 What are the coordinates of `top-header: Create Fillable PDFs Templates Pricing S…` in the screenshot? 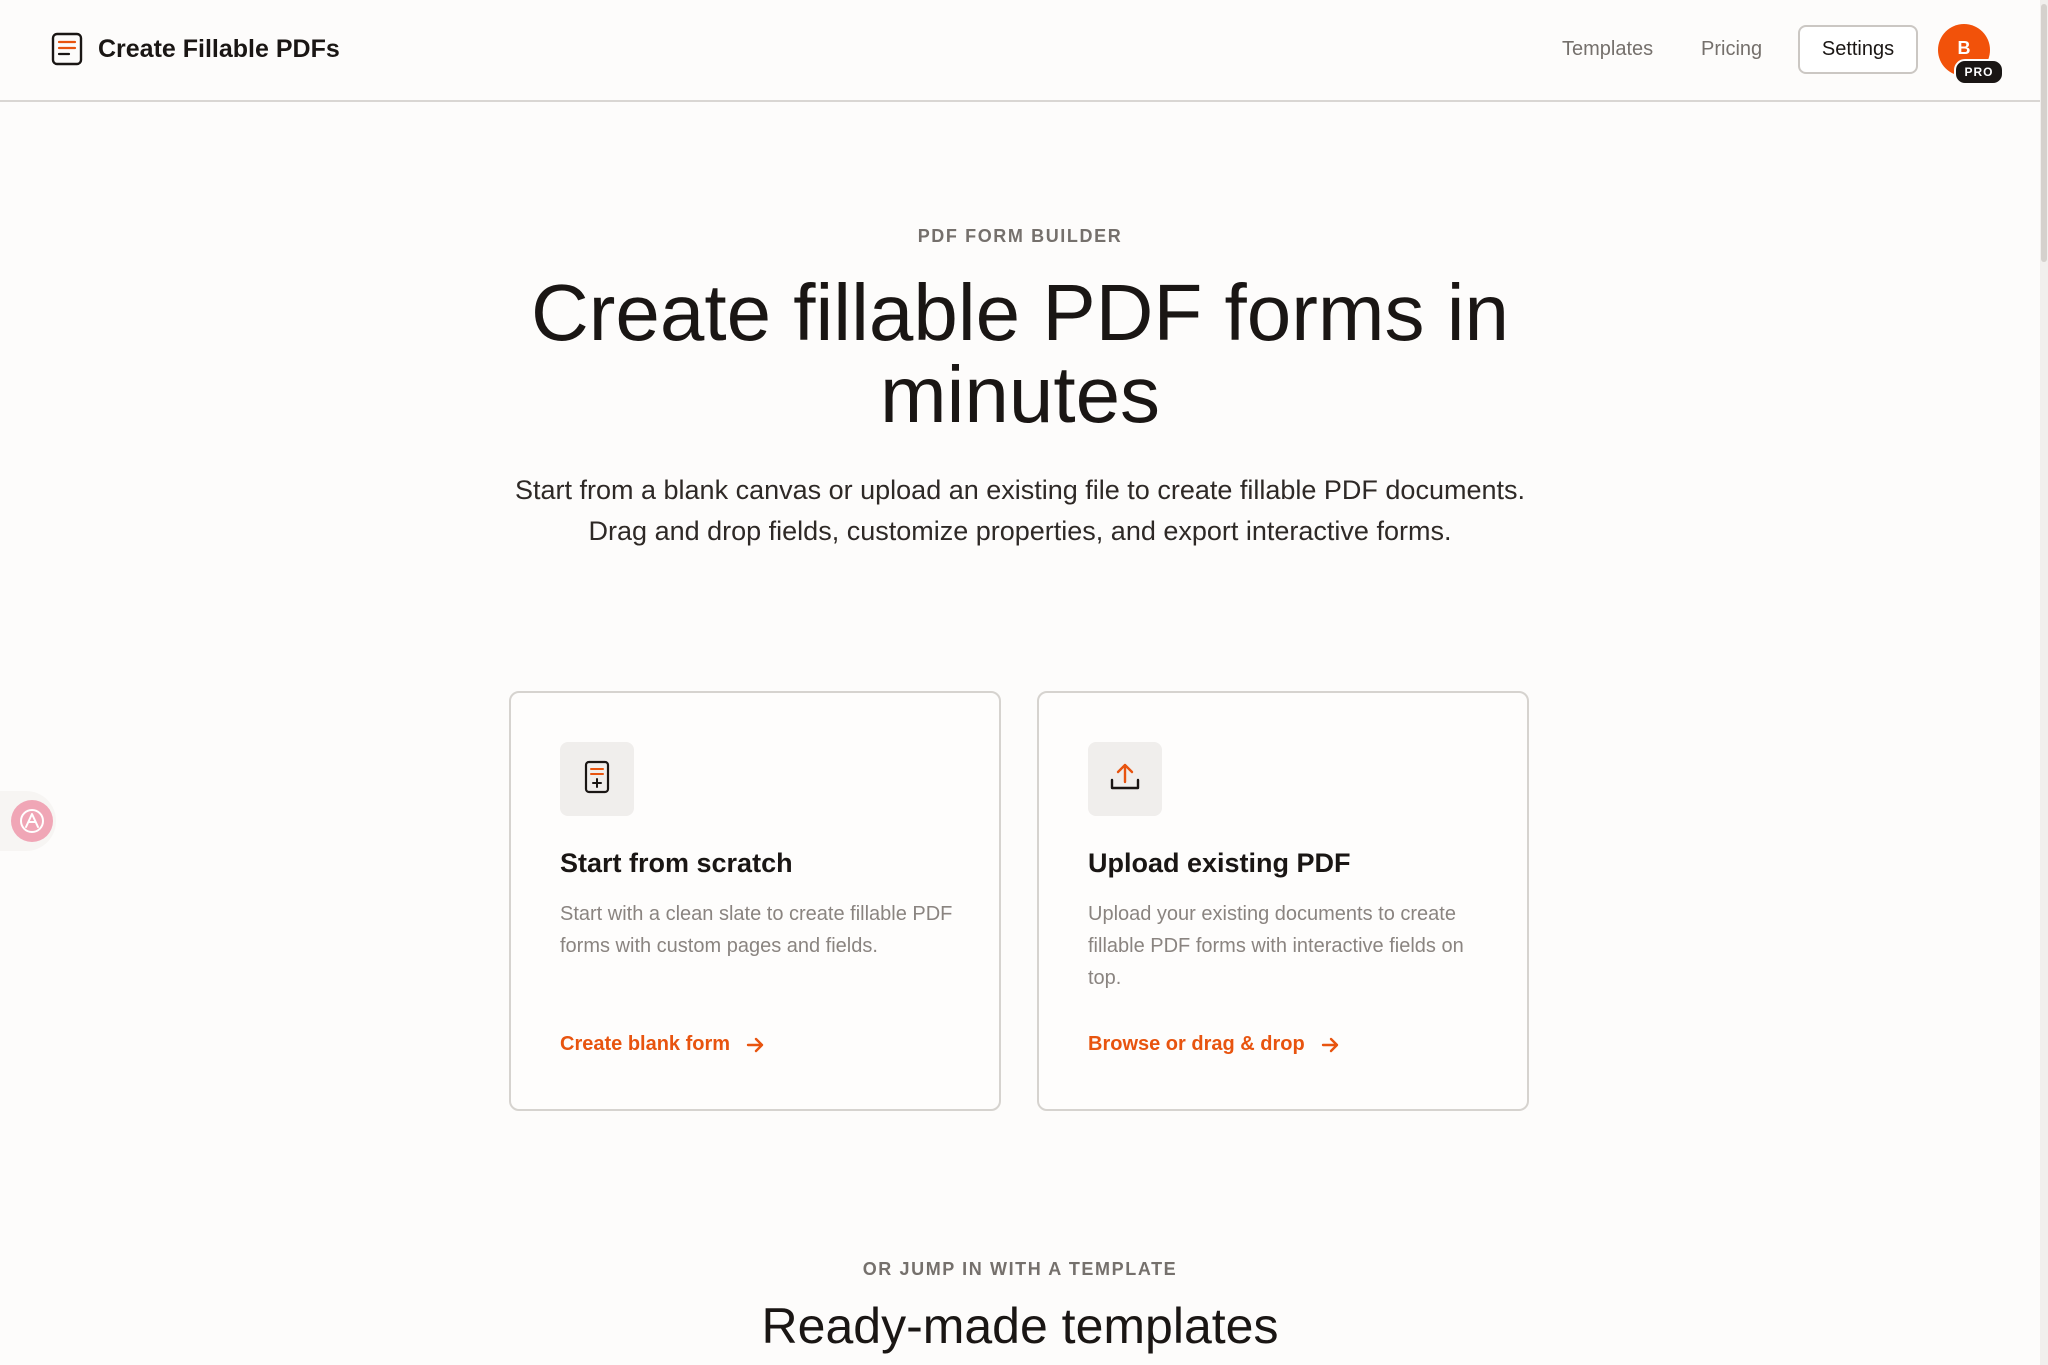 It's located at (1020, 51).